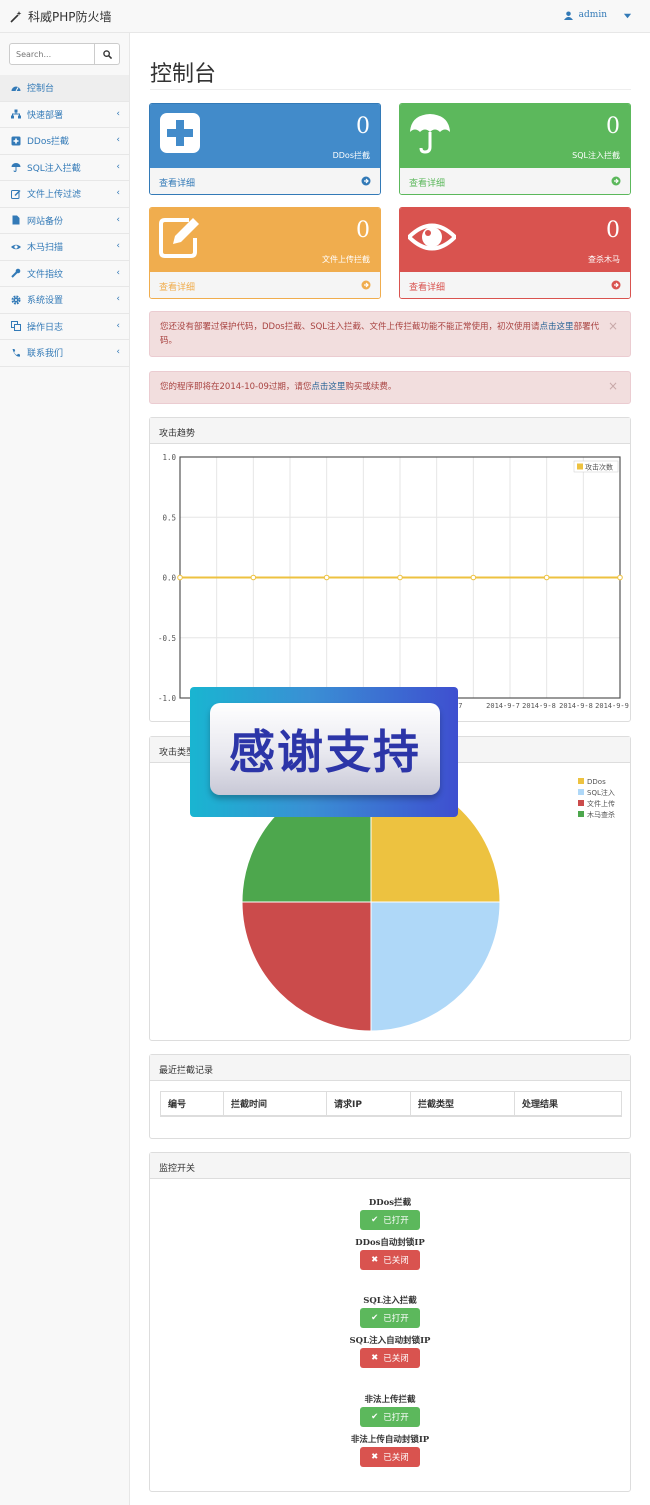 The height and width of the screenshot is (1505, 650). What do you see at coordinates (64, 327) in the screenshot?
I see `sidebar-item-logs: 操作日志 ‹` at bounding box center [64, 327].